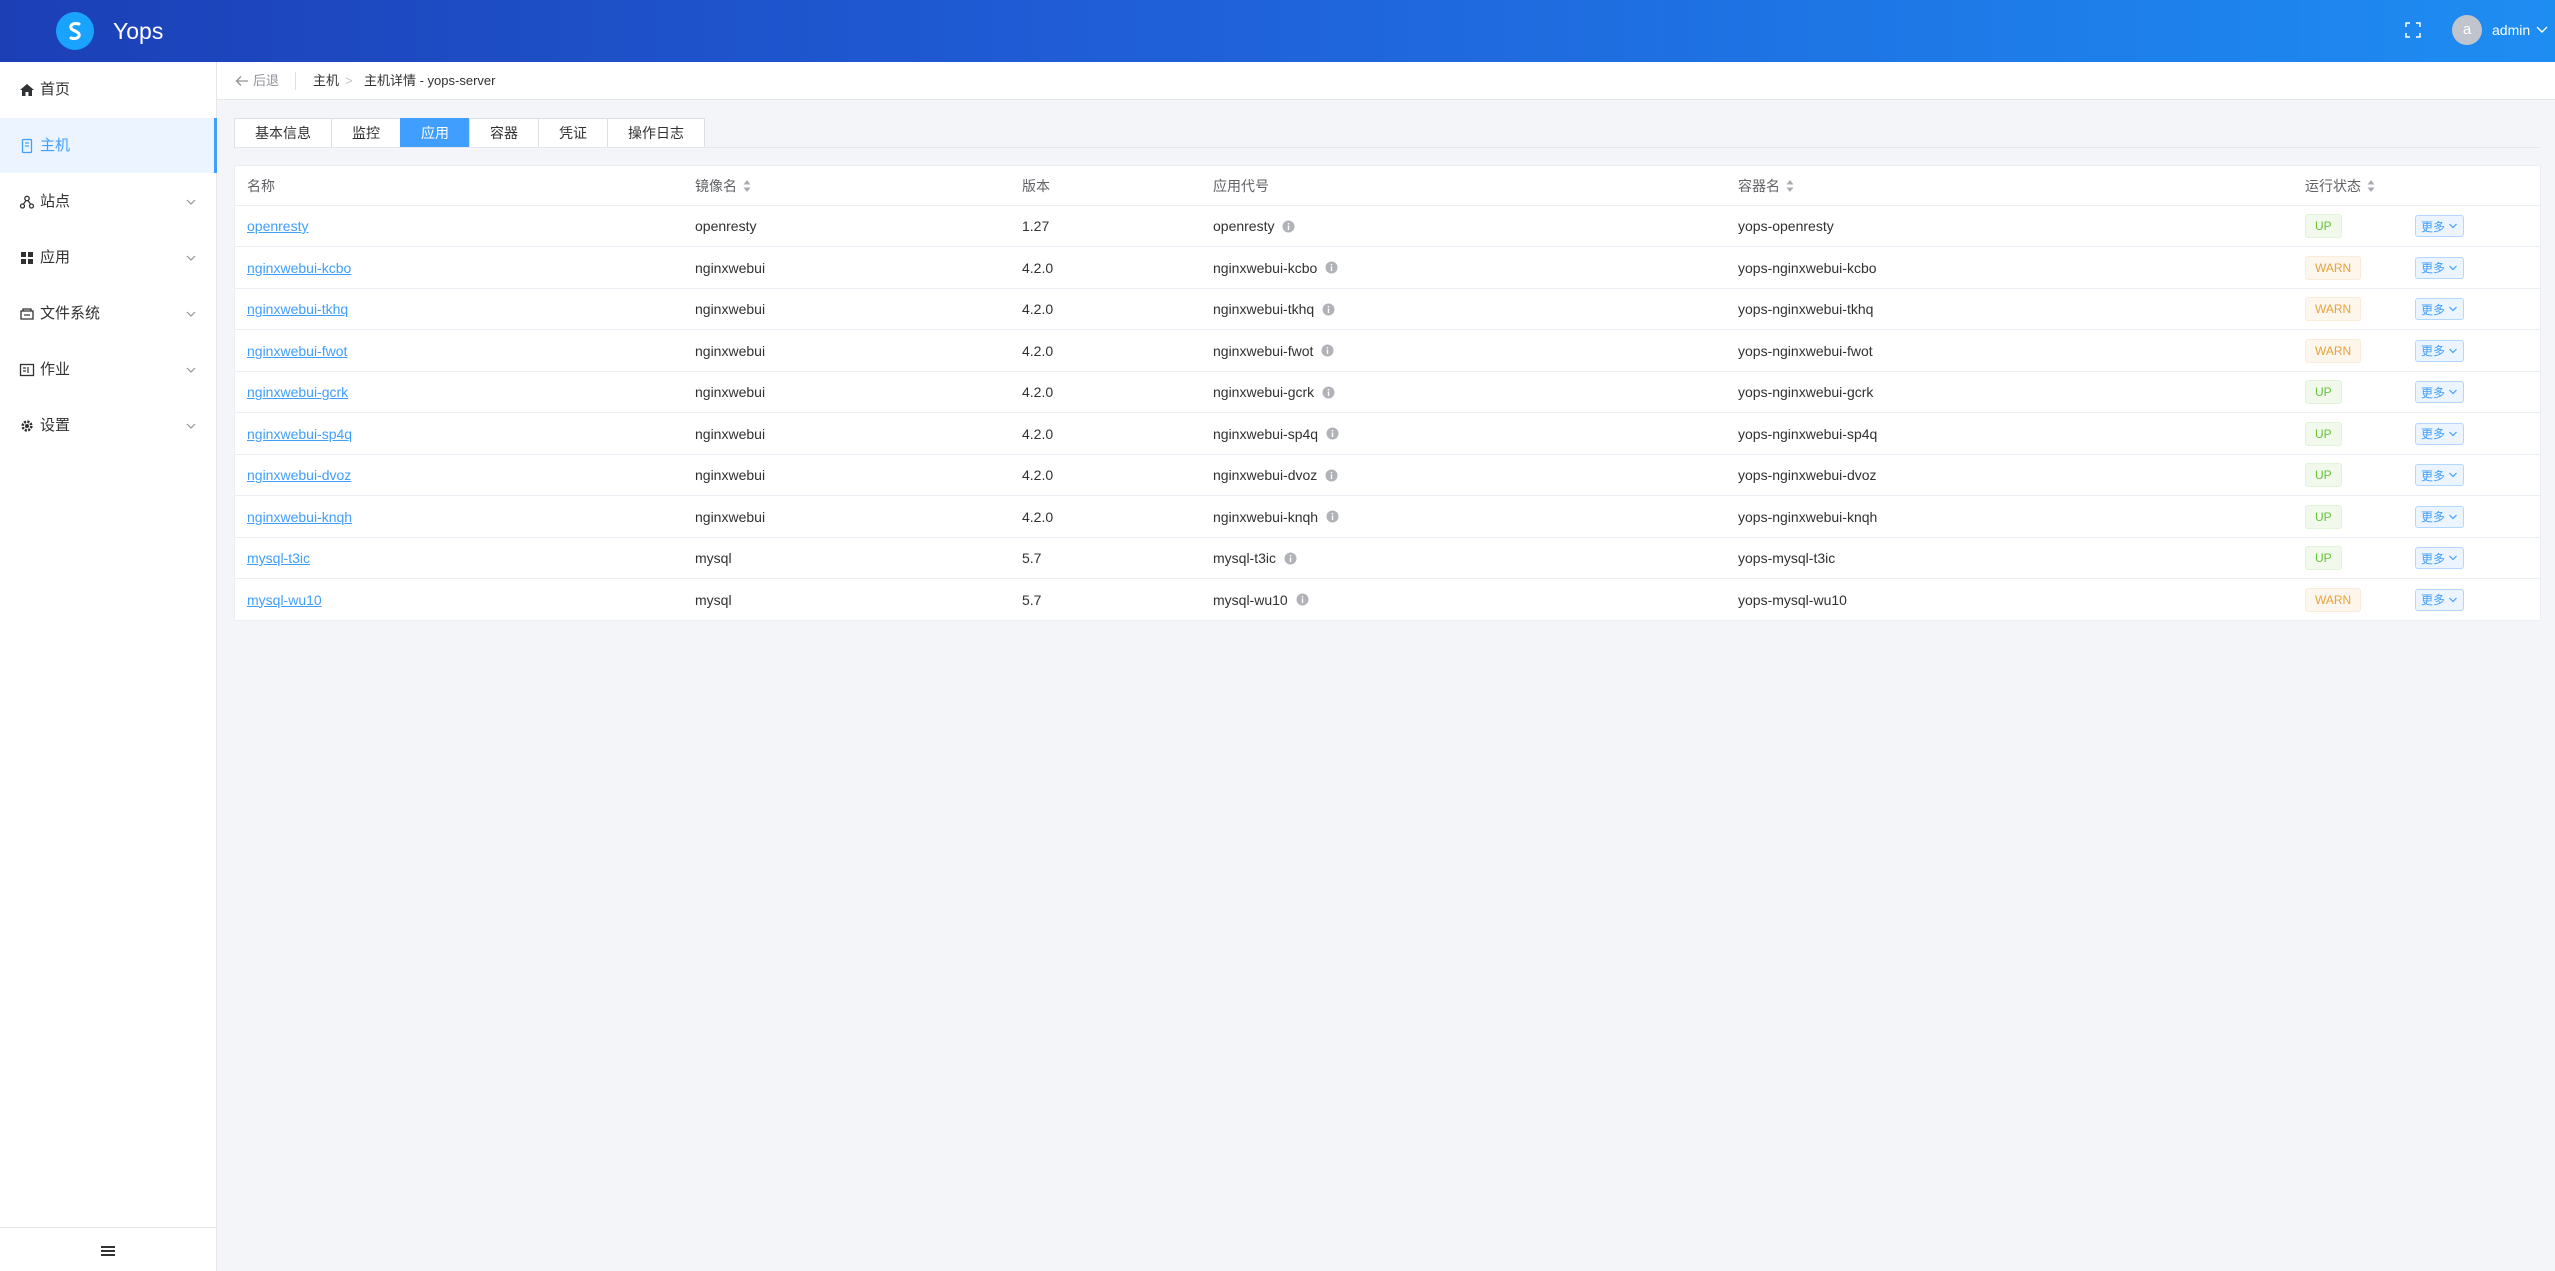 The width and height of the screenshot is (2555, 1271). Describe the element at coordinates (1766, 185) in the screenshot. I see `column-header-container: 容器名` at that location.